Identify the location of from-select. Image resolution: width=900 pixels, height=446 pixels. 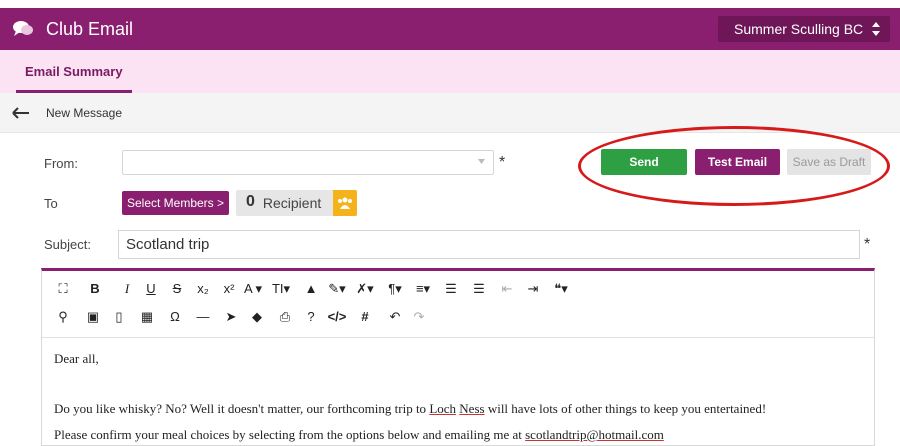
(308, 162).